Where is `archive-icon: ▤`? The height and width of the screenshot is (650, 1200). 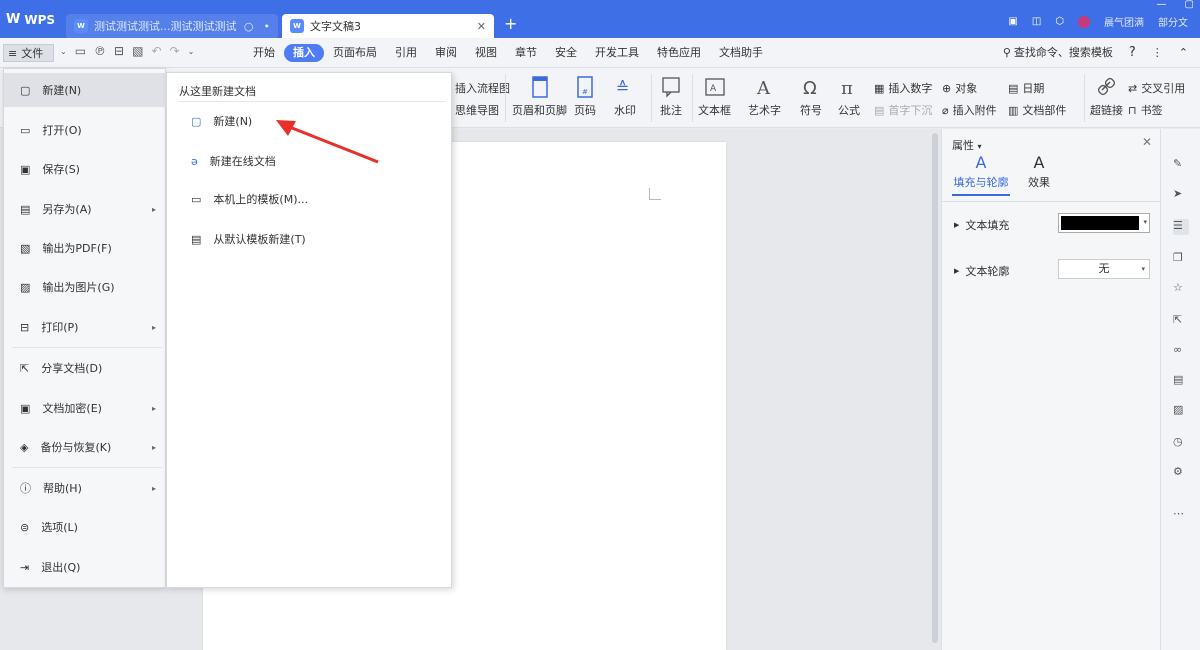 archive-icon: ▤ is located at coordinates (1181, 381).